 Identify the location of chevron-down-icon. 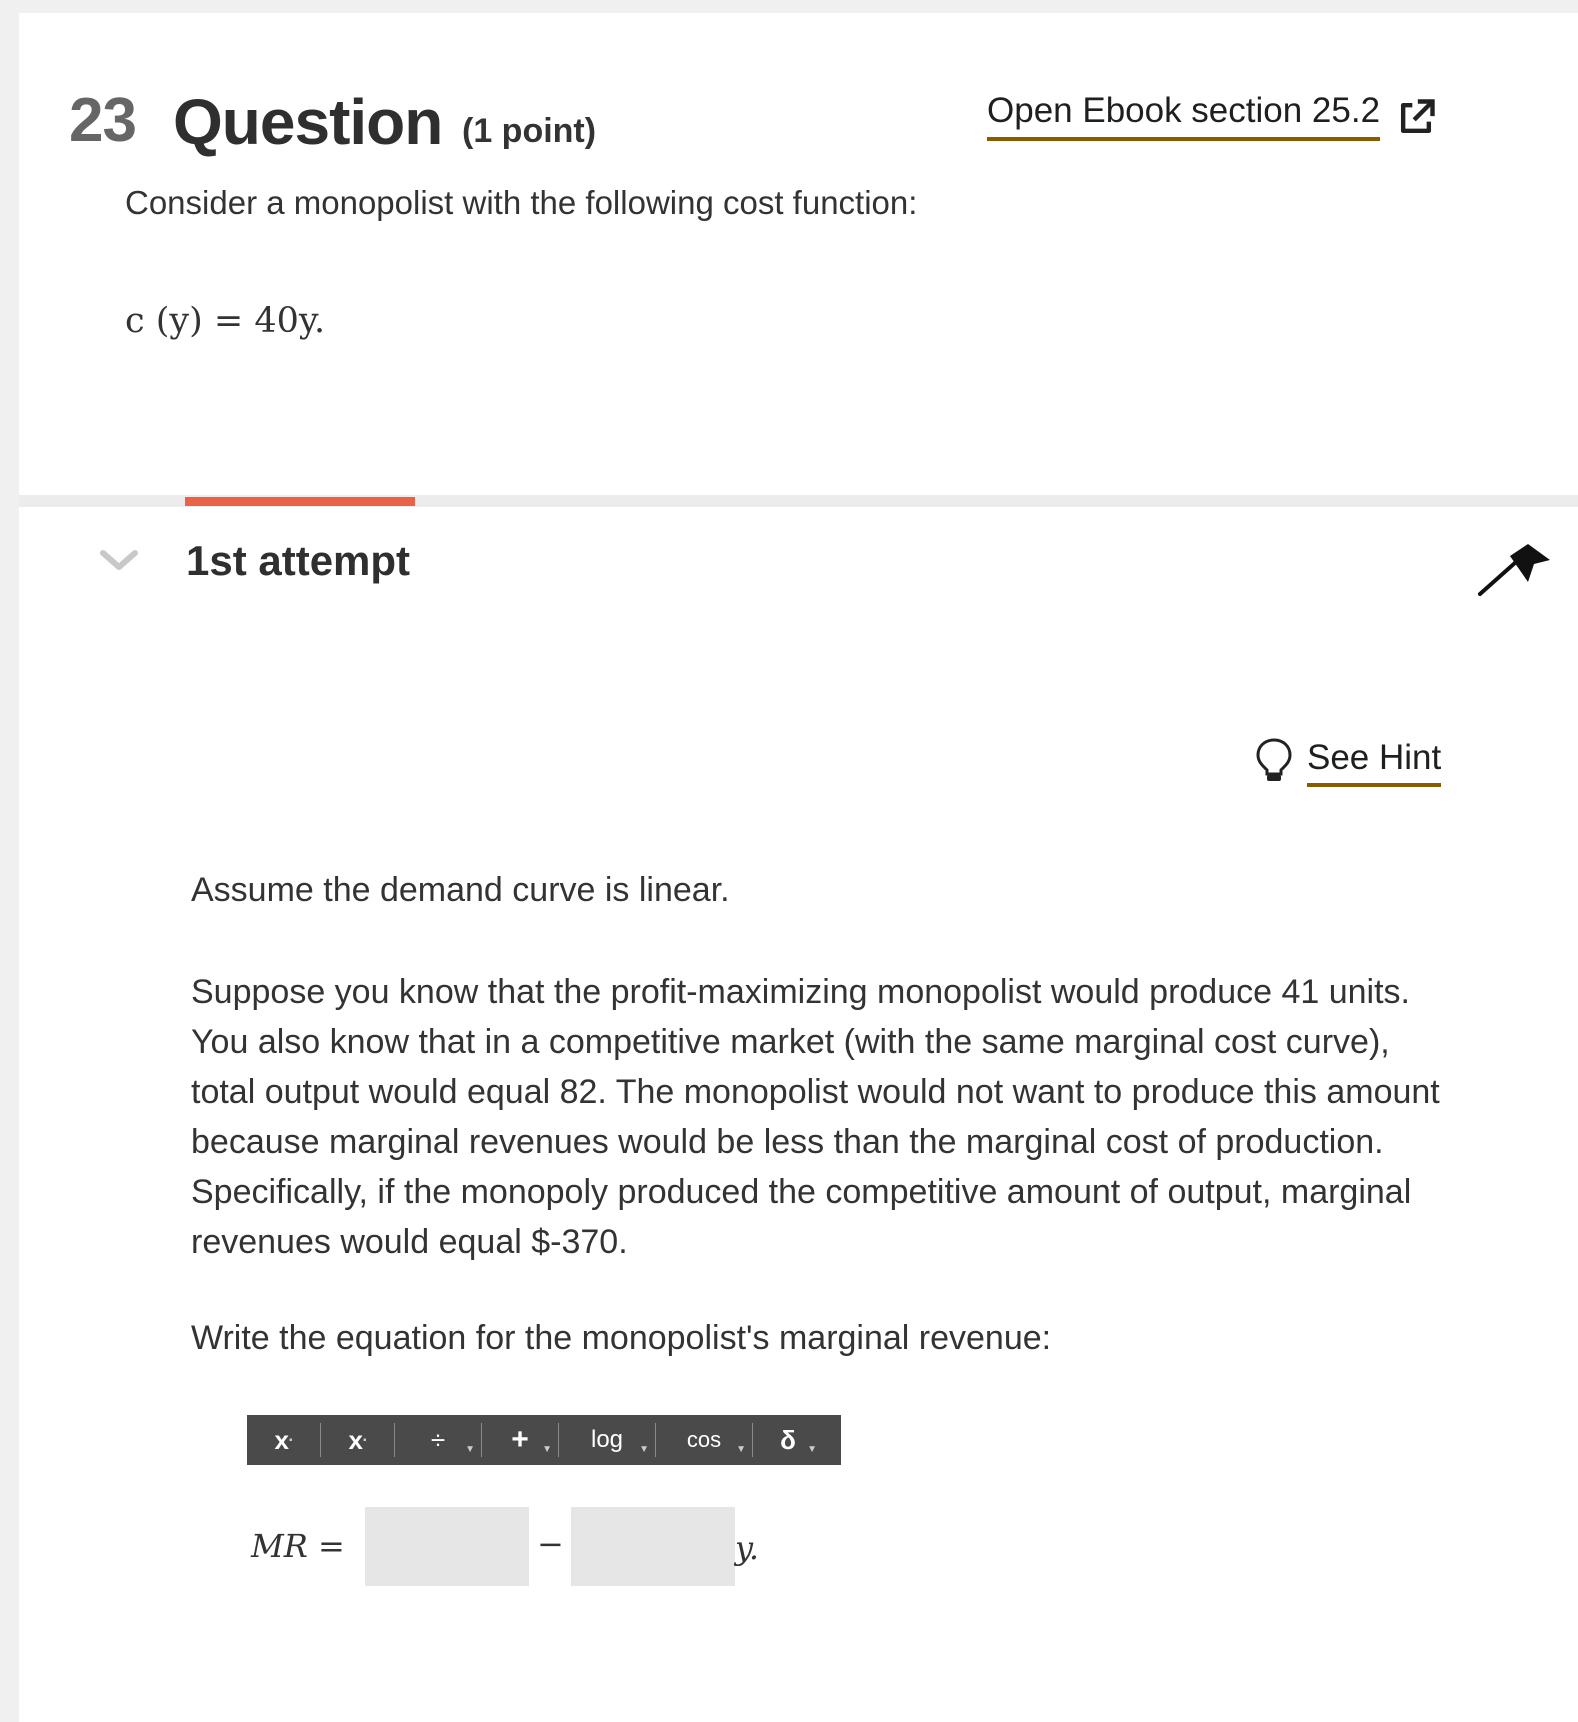
(119, 561).